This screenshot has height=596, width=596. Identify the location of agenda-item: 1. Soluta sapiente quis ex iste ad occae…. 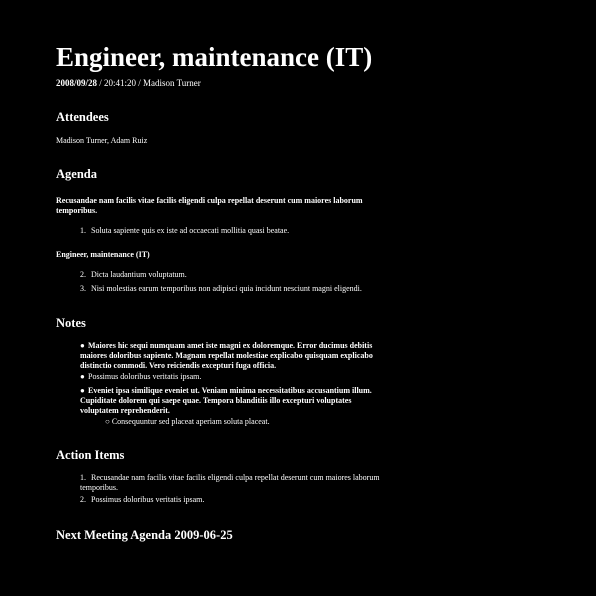
(185, 230).